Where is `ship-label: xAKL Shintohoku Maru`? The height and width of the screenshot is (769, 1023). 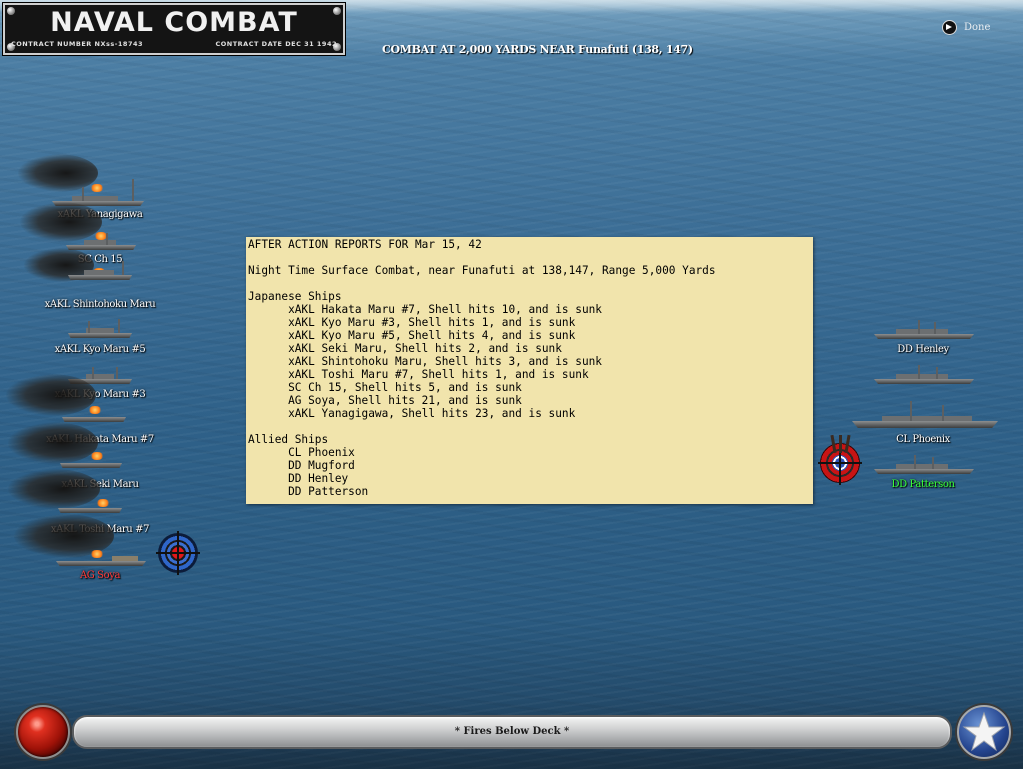
ship-label: xAKL Shintohoku Maru is located at coordinates (100, 304).